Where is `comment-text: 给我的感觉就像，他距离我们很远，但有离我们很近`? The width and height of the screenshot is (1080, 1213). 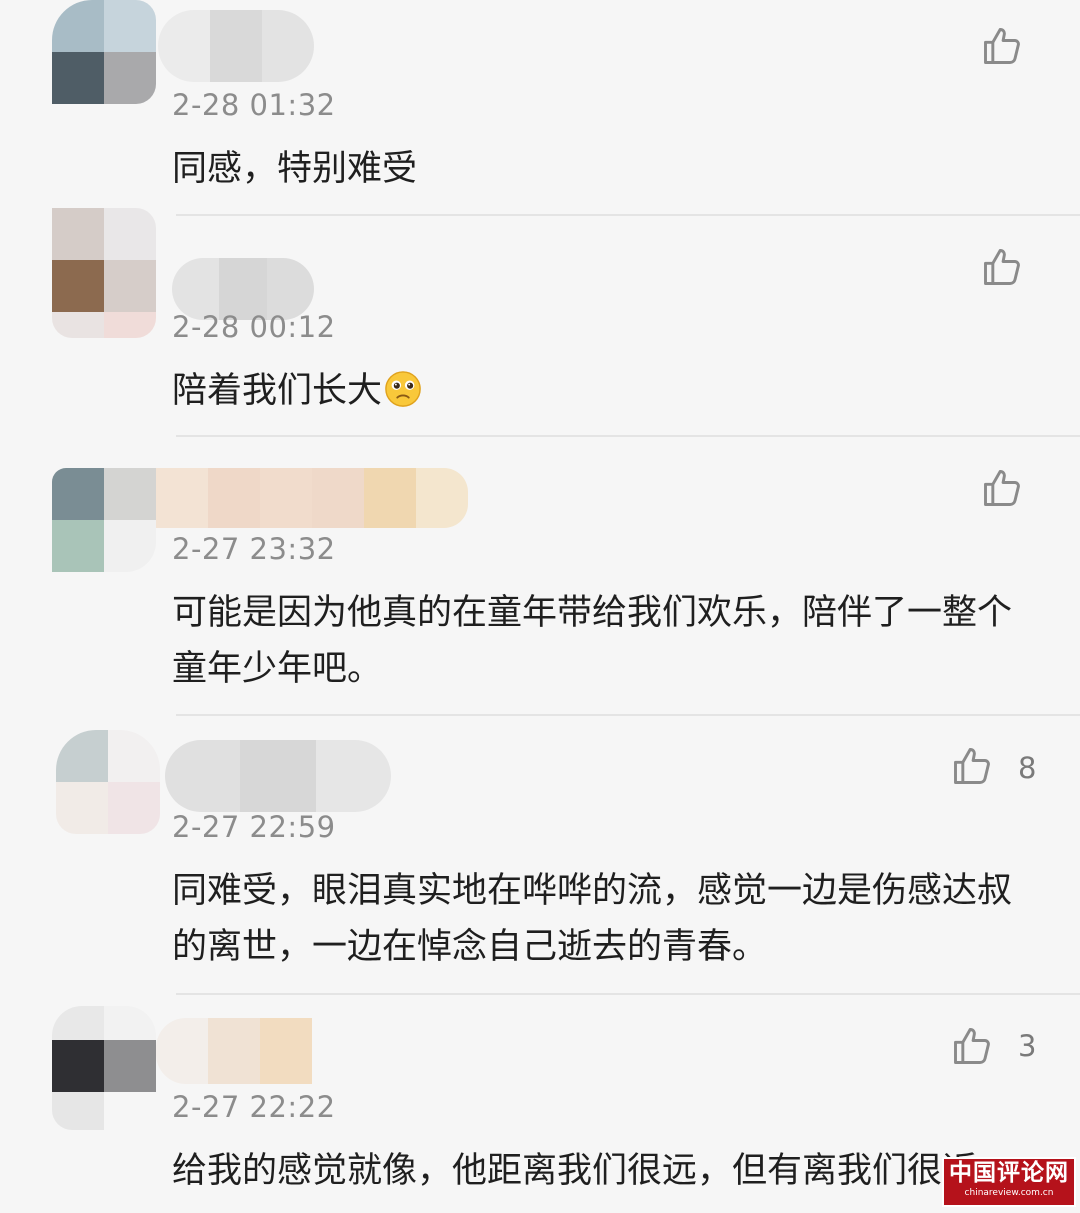 comment-text: 给我的感觉就像，他距离我们很远，但有离我们很近 is located at coordinates (575, 1171).